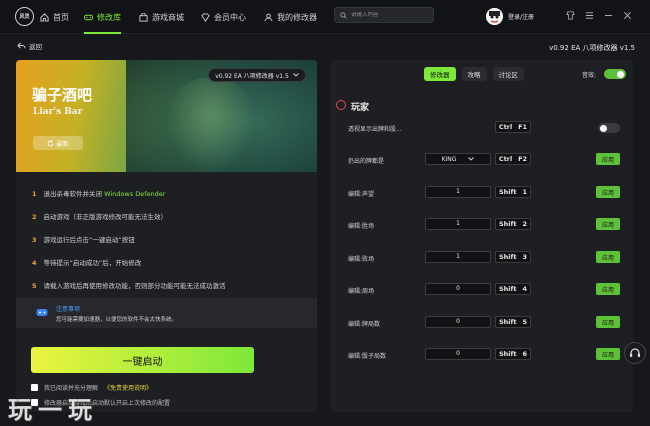 This screenshot has height=426, width=650. Describe the element at coordinates (608, 354) in the screenshot. I see `apply-dice-games-button: 应用` at that location.